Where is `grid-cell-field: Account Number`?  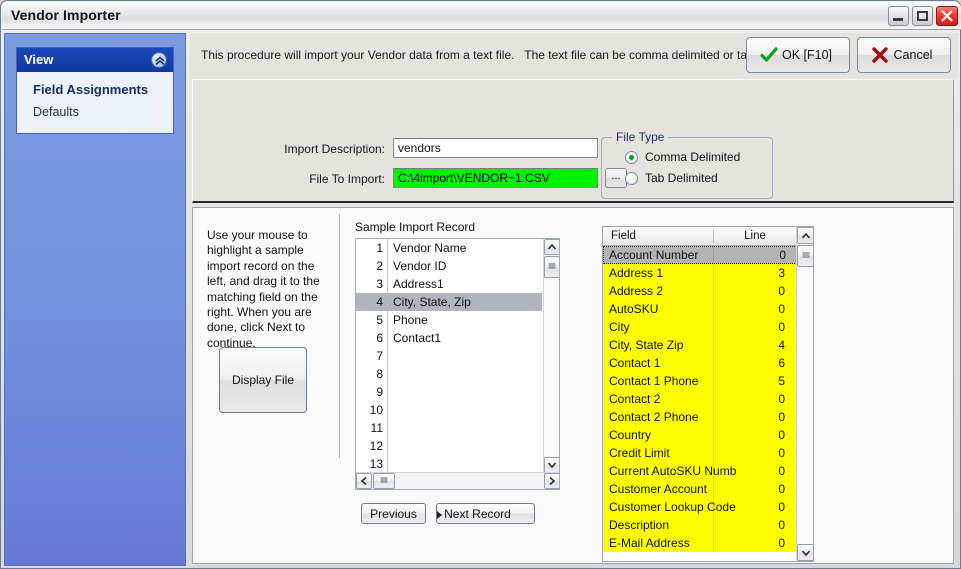
grid-cell-field: Account Number is located at coordinates (654, 255).